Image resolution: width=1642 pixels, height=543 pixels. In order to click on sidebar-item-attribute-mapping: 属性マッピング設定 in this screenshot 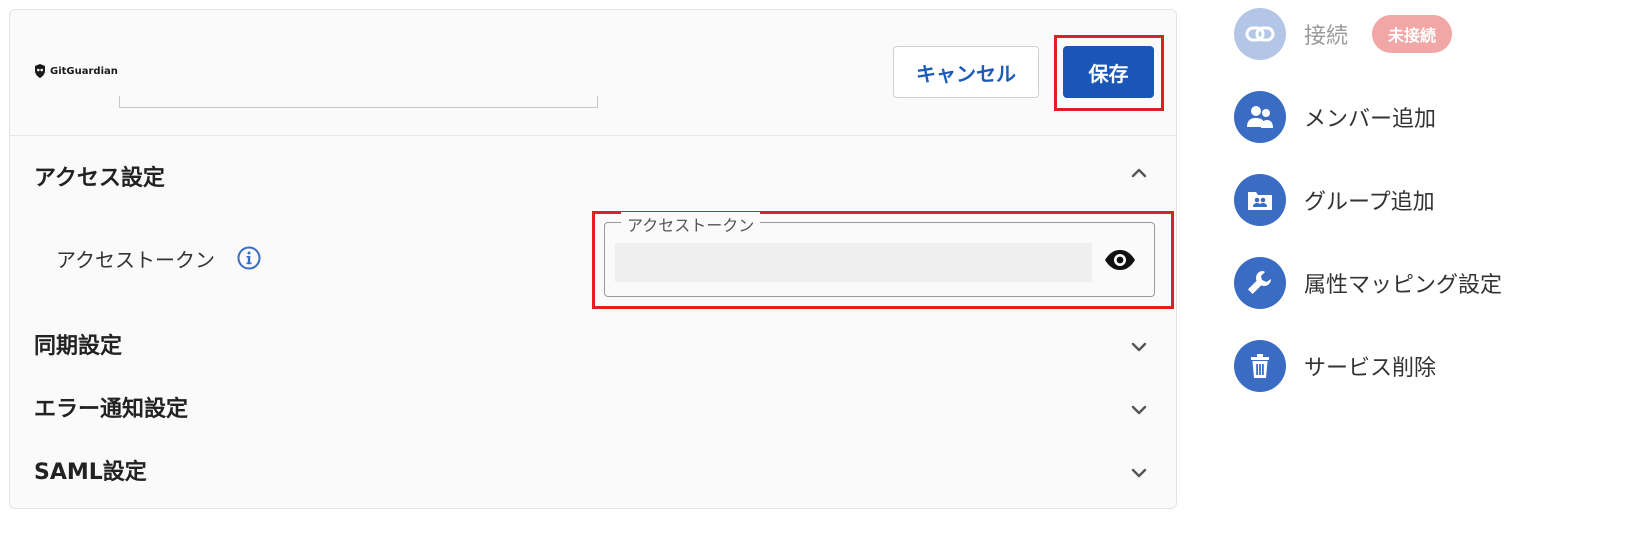, I will do `click(1368, 283)`.